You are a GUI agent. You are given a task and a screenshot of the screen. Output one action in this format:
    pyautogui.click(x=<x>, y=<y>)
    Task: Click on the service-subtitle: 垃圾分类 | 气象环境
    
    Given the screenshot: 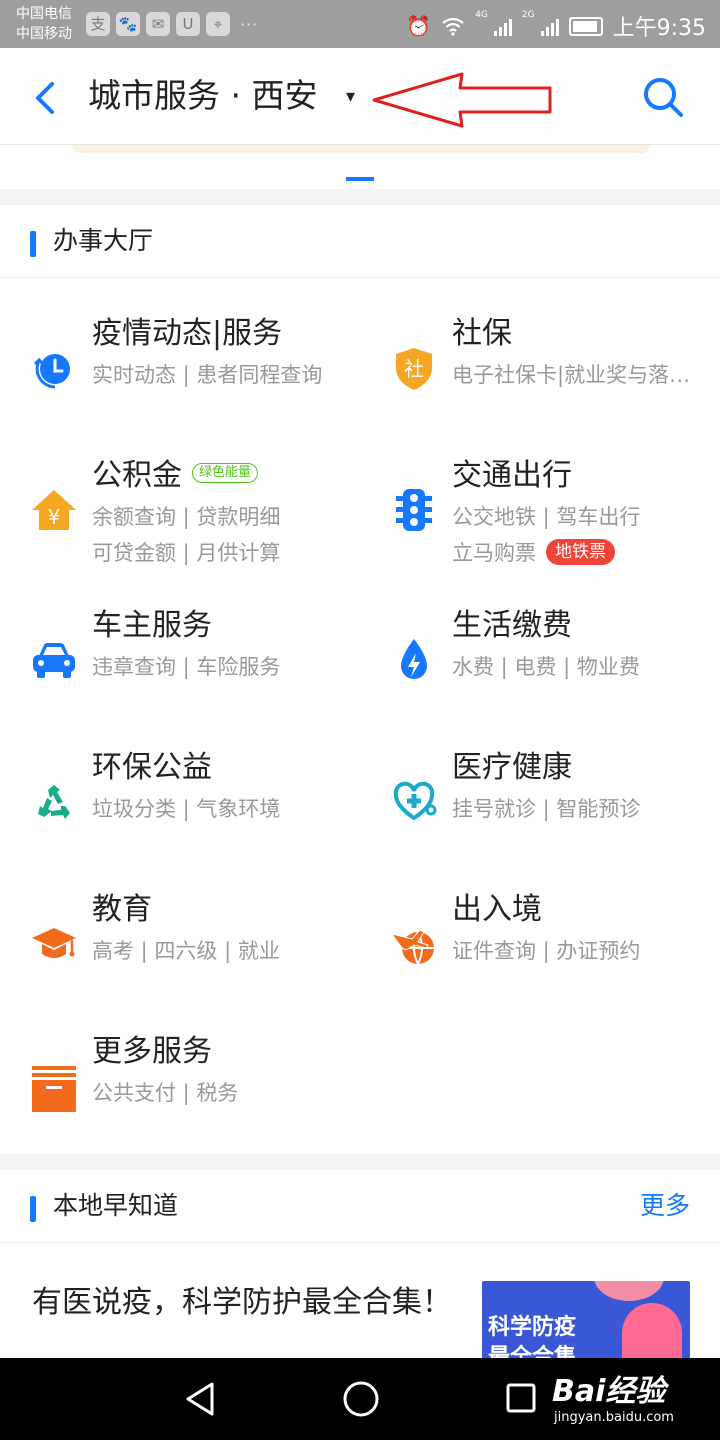 What is the action you would take?
    pyautogui.click(x=186, y=809)
    